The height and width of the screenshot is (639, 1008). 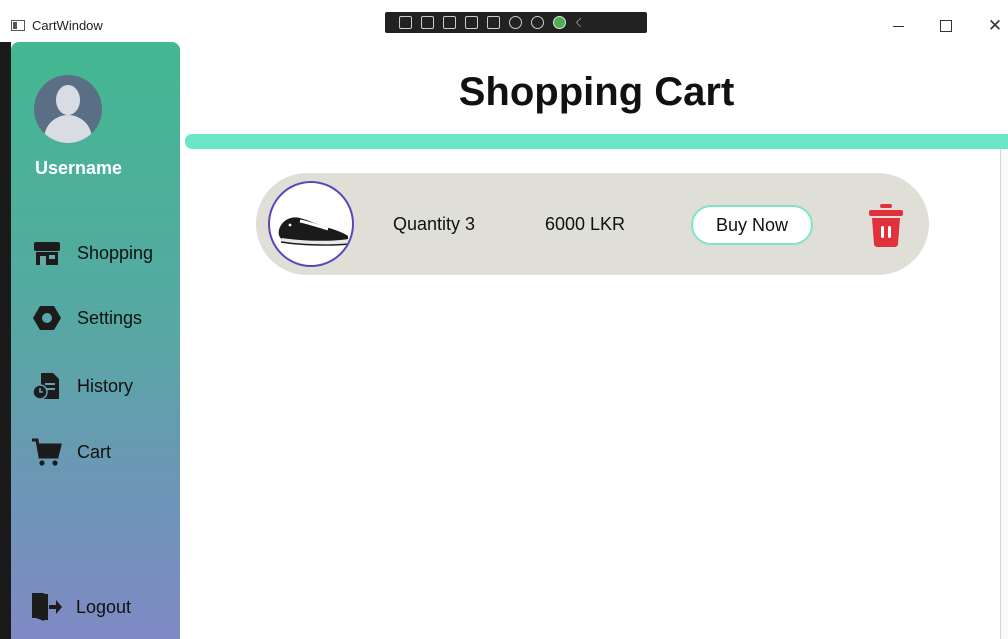 What do you see at coordinates (94, 451) in the screenshot?
I see `sidebar-item-label: Cart` at bounding box center [94, 451].